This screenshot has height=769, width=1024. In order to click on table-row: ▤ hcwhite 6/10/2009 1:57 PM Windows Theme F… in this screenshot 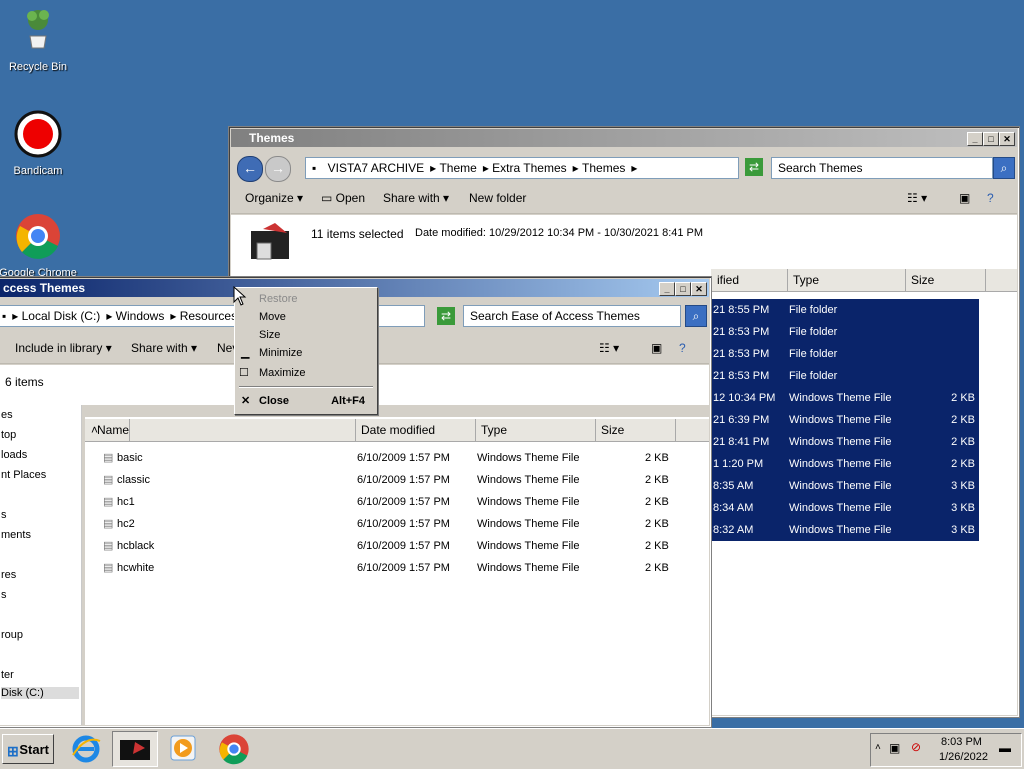, I will do `click(397, 568)`.